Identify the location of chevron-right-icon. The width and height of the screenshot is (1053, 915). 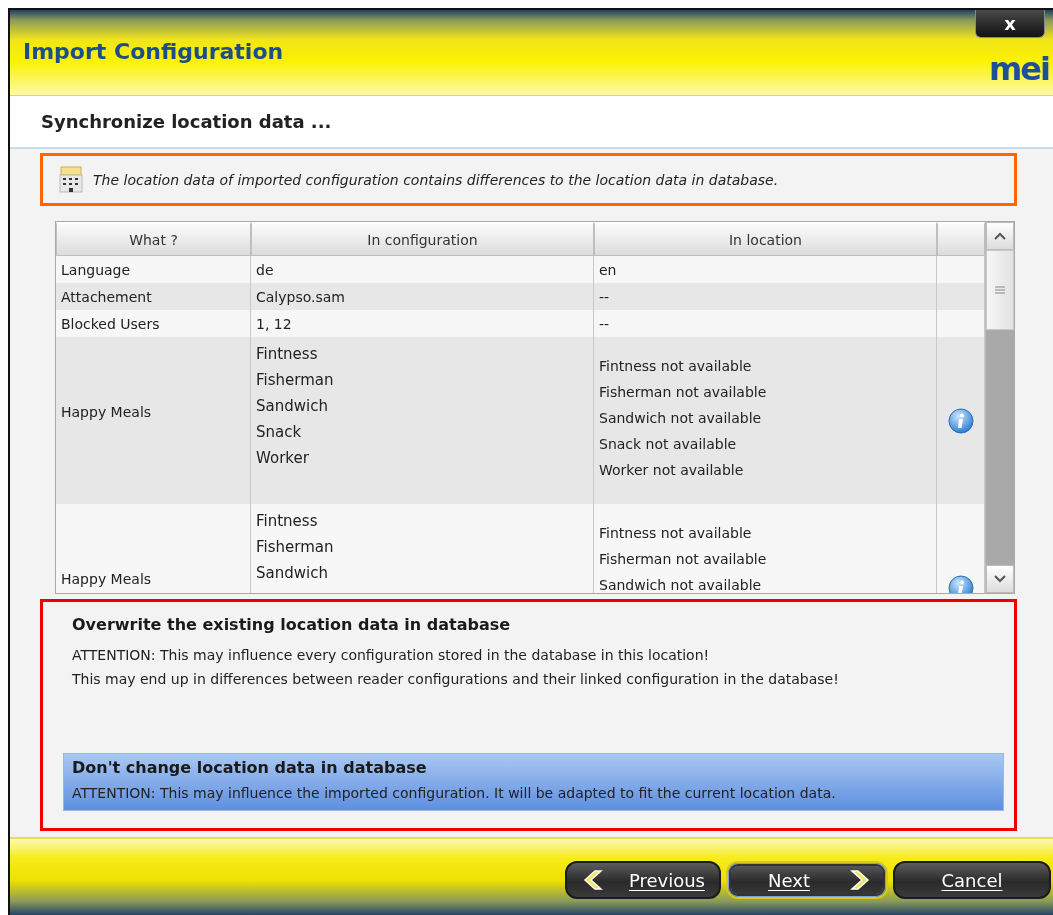
(860, 880).